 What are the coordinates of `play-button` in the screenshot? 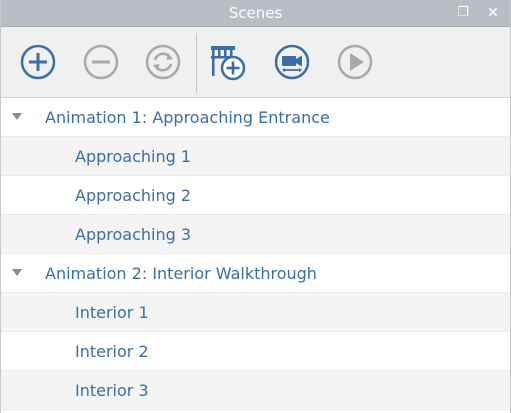 It's located at (355, 62).